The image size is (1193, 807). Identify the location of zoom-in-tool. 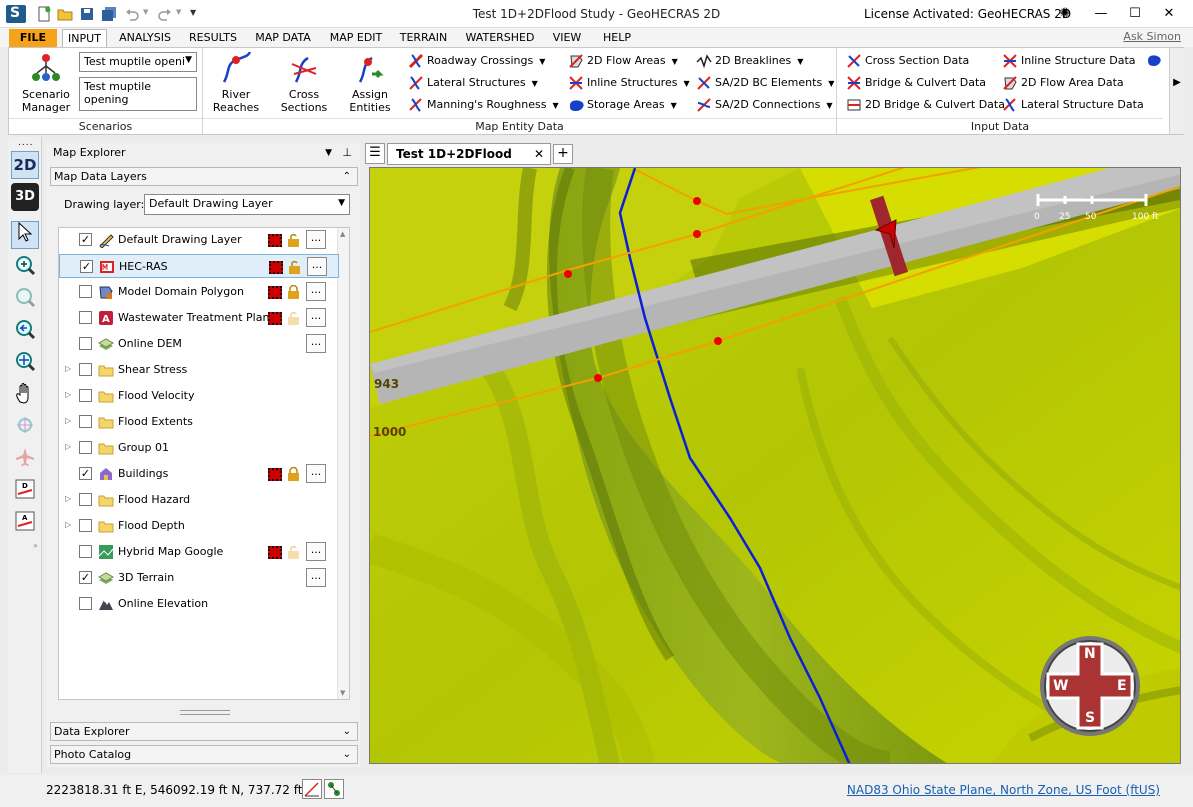
(25, 299).